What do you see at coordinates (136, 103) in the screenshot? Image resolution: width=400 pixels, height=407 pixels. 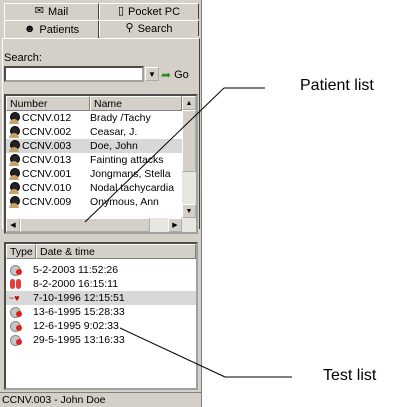 I see `column-header-name: Name` at bounding box center [136, 103].